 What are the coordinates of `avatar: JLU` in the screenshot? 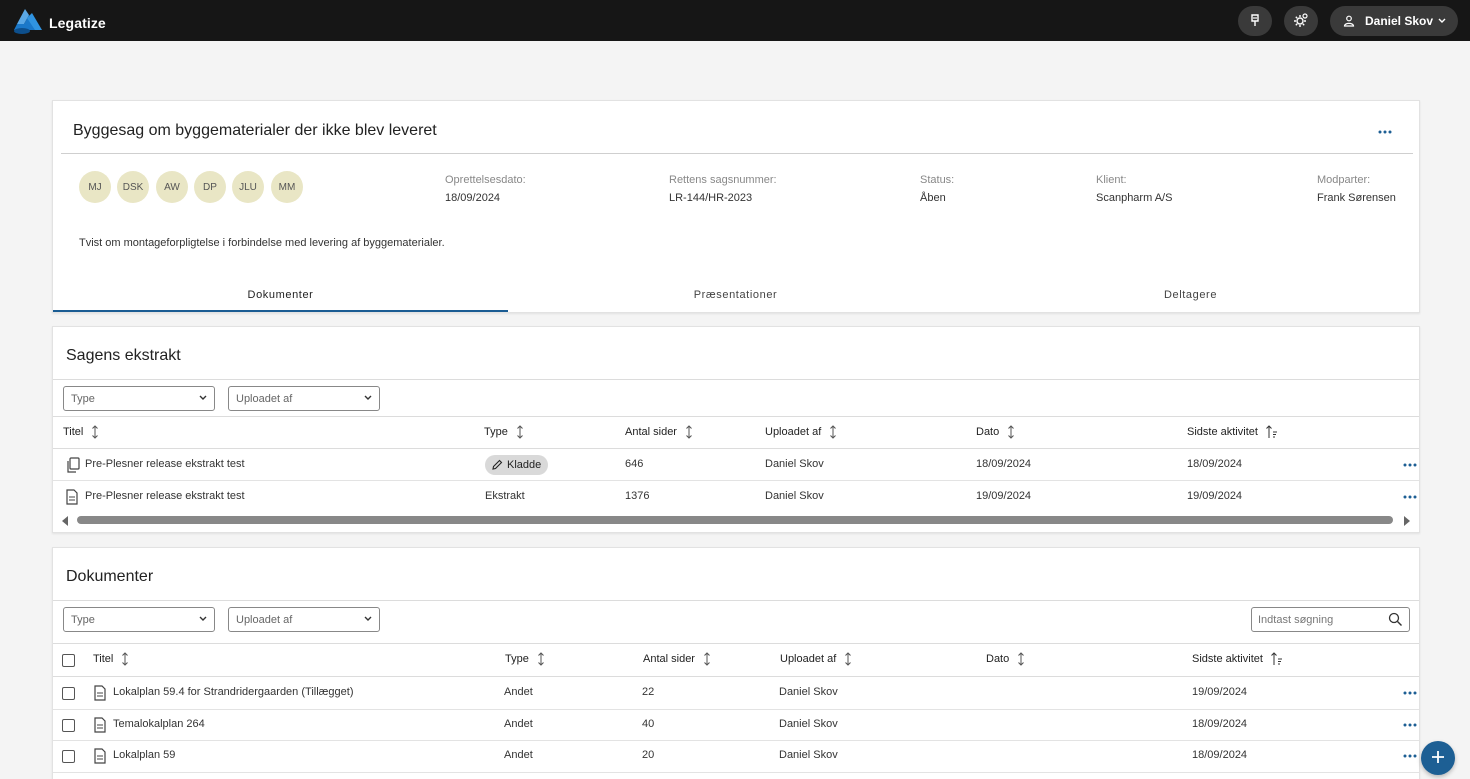 It's located at (248, 187).